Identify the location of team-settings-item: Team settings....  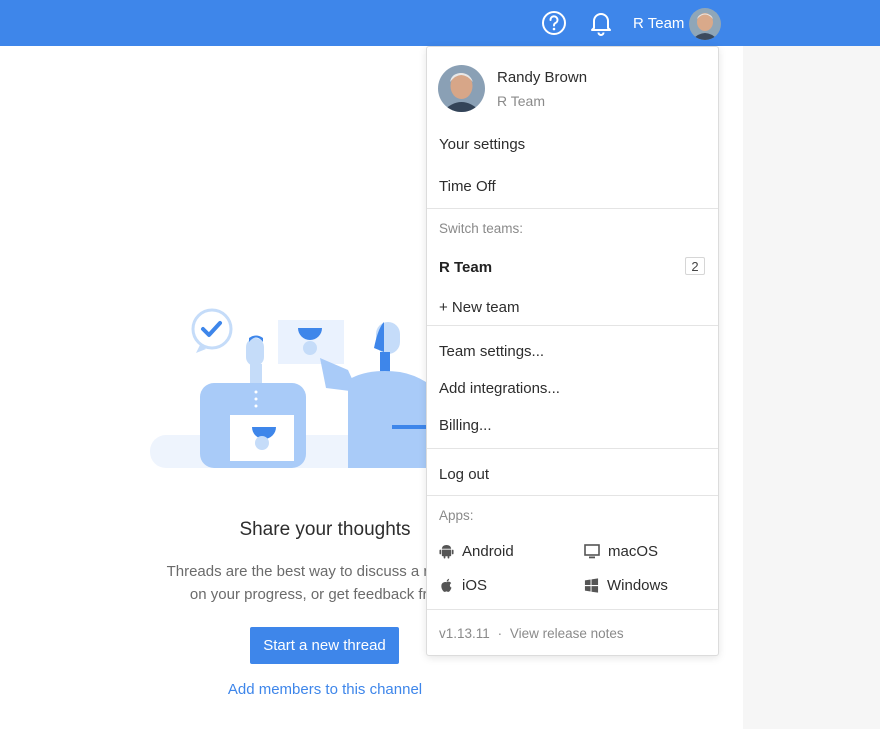
(491, 351).